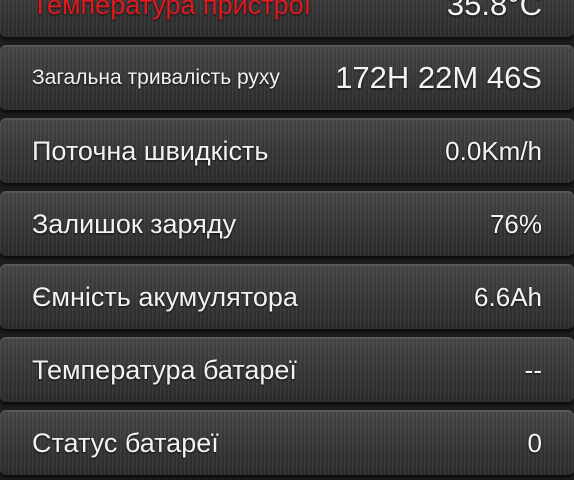 The width and height of the screenshot is (574, 480). Describe the element at coordinates (287, 224) in the screenshot. I see `list-item-remaining-charge: Залишок заряду 76%` at that location.